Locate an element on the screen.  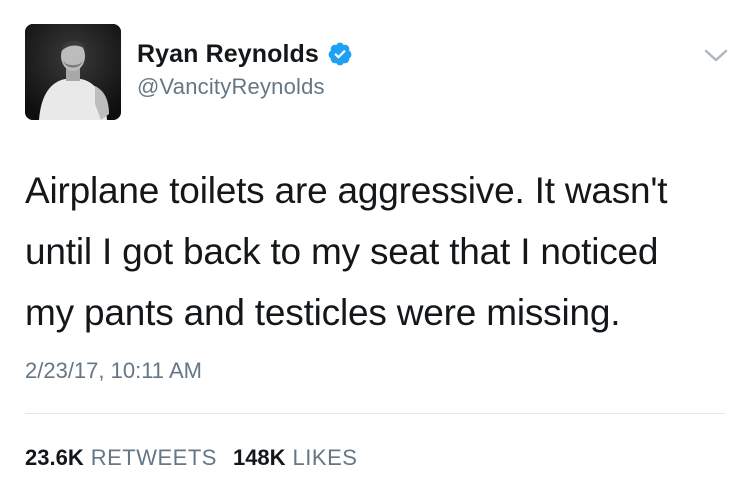
name-row: Ryan Reynolds is located at coordinates (245, 54).